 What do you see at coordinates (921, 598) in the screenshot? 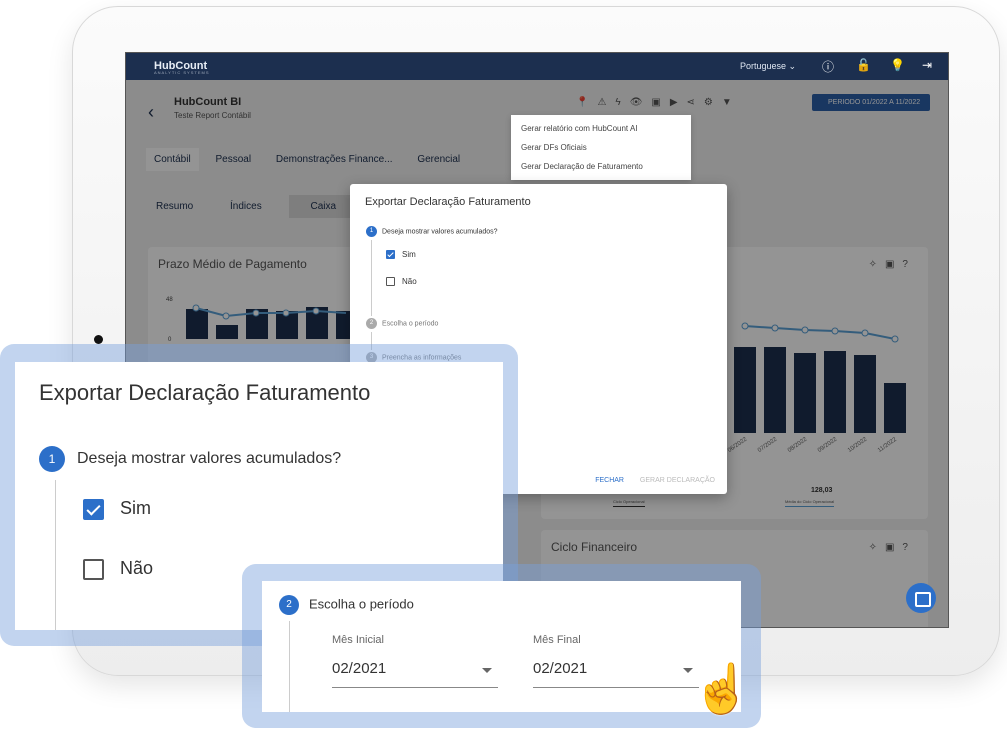
I see `chat-icon` at bounding box center [921, 598].